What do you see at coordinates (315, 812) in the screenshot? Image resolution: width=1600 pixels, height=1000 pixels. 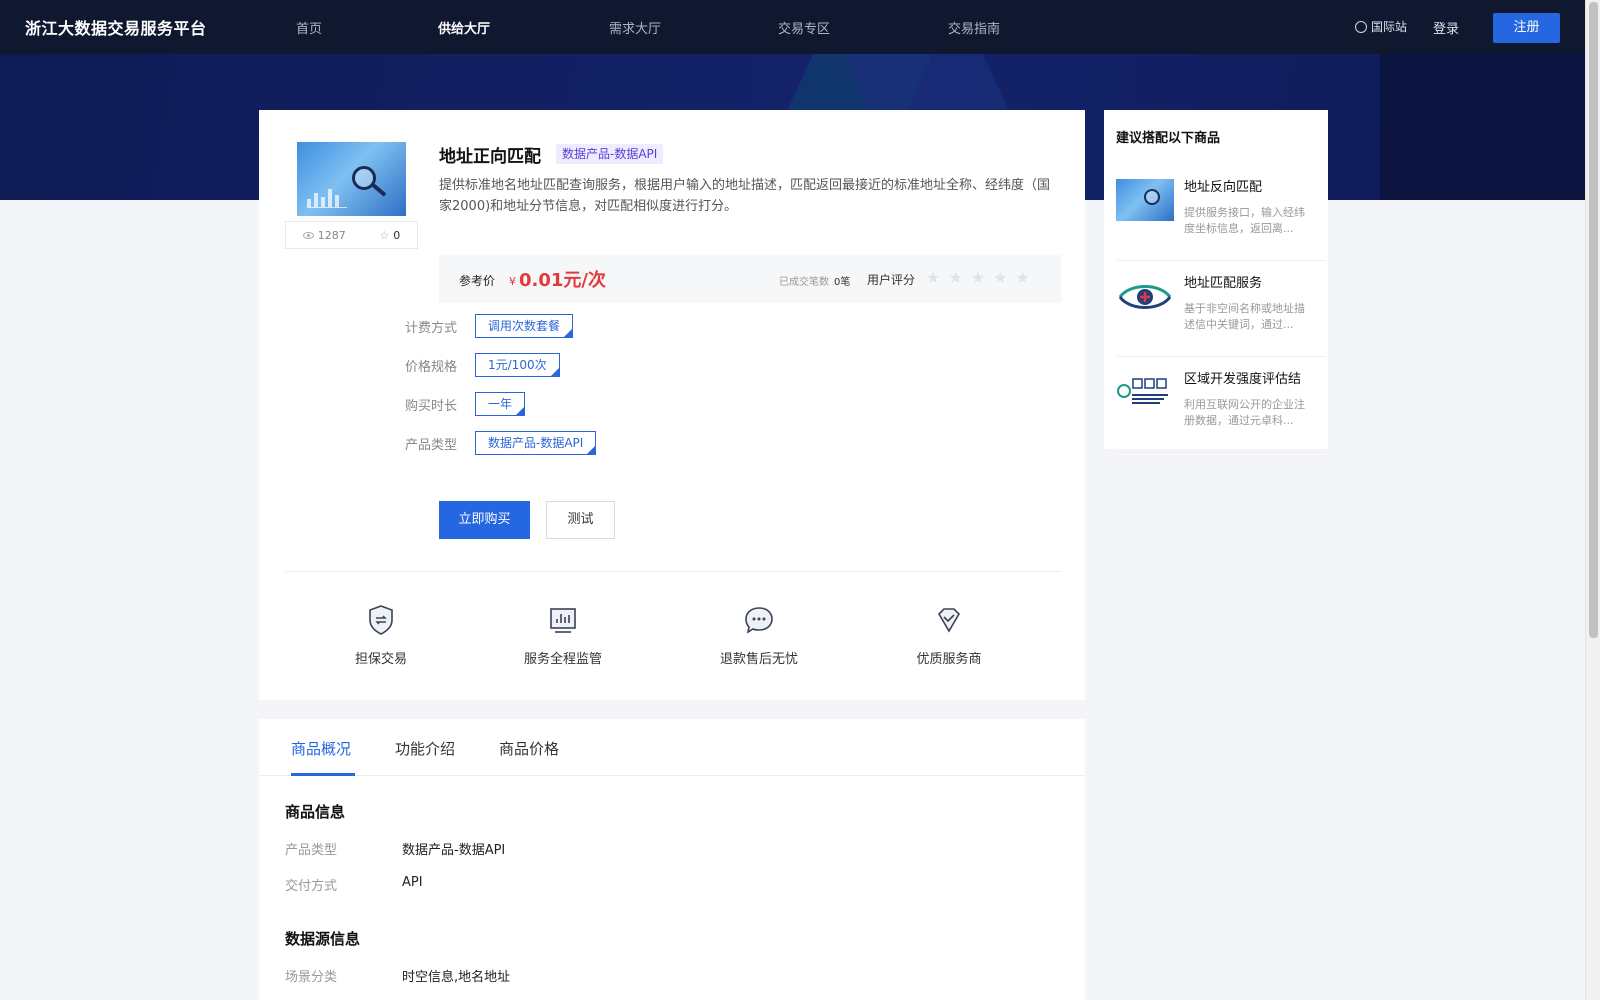 I see `product-info-title: 商品信息` at bounding box center [315, 812].